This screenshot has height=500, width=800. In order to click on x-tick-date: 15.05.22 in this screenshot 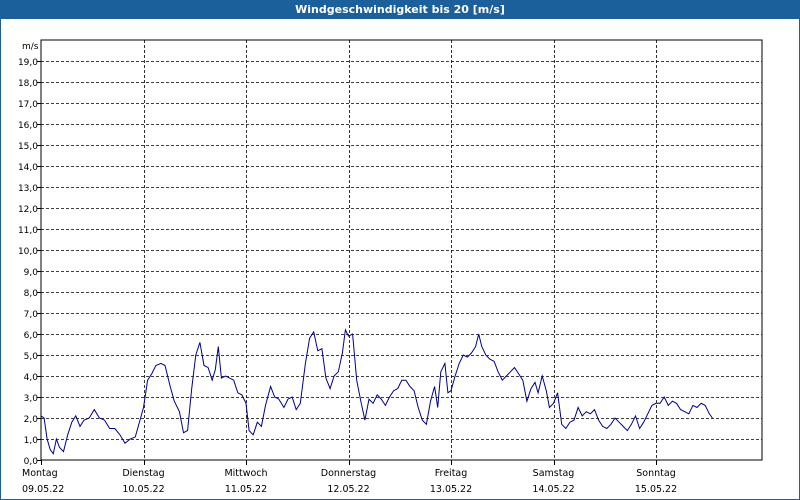, I will do `click(656, 489)`.